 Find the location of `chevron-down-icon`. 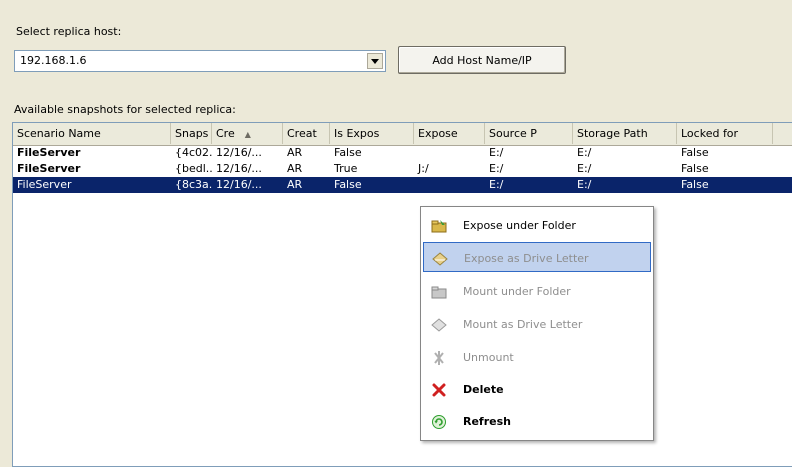

chevron-down-icon is located at coordinates (375, 61).